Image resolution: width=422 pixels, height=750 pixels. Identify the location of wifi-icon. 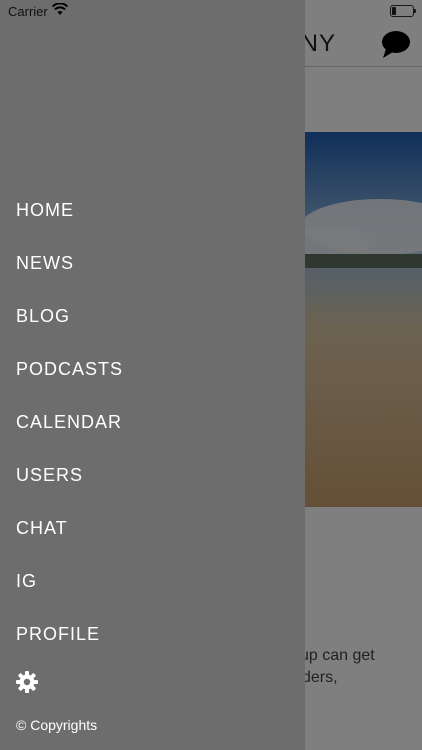
(60, 9).